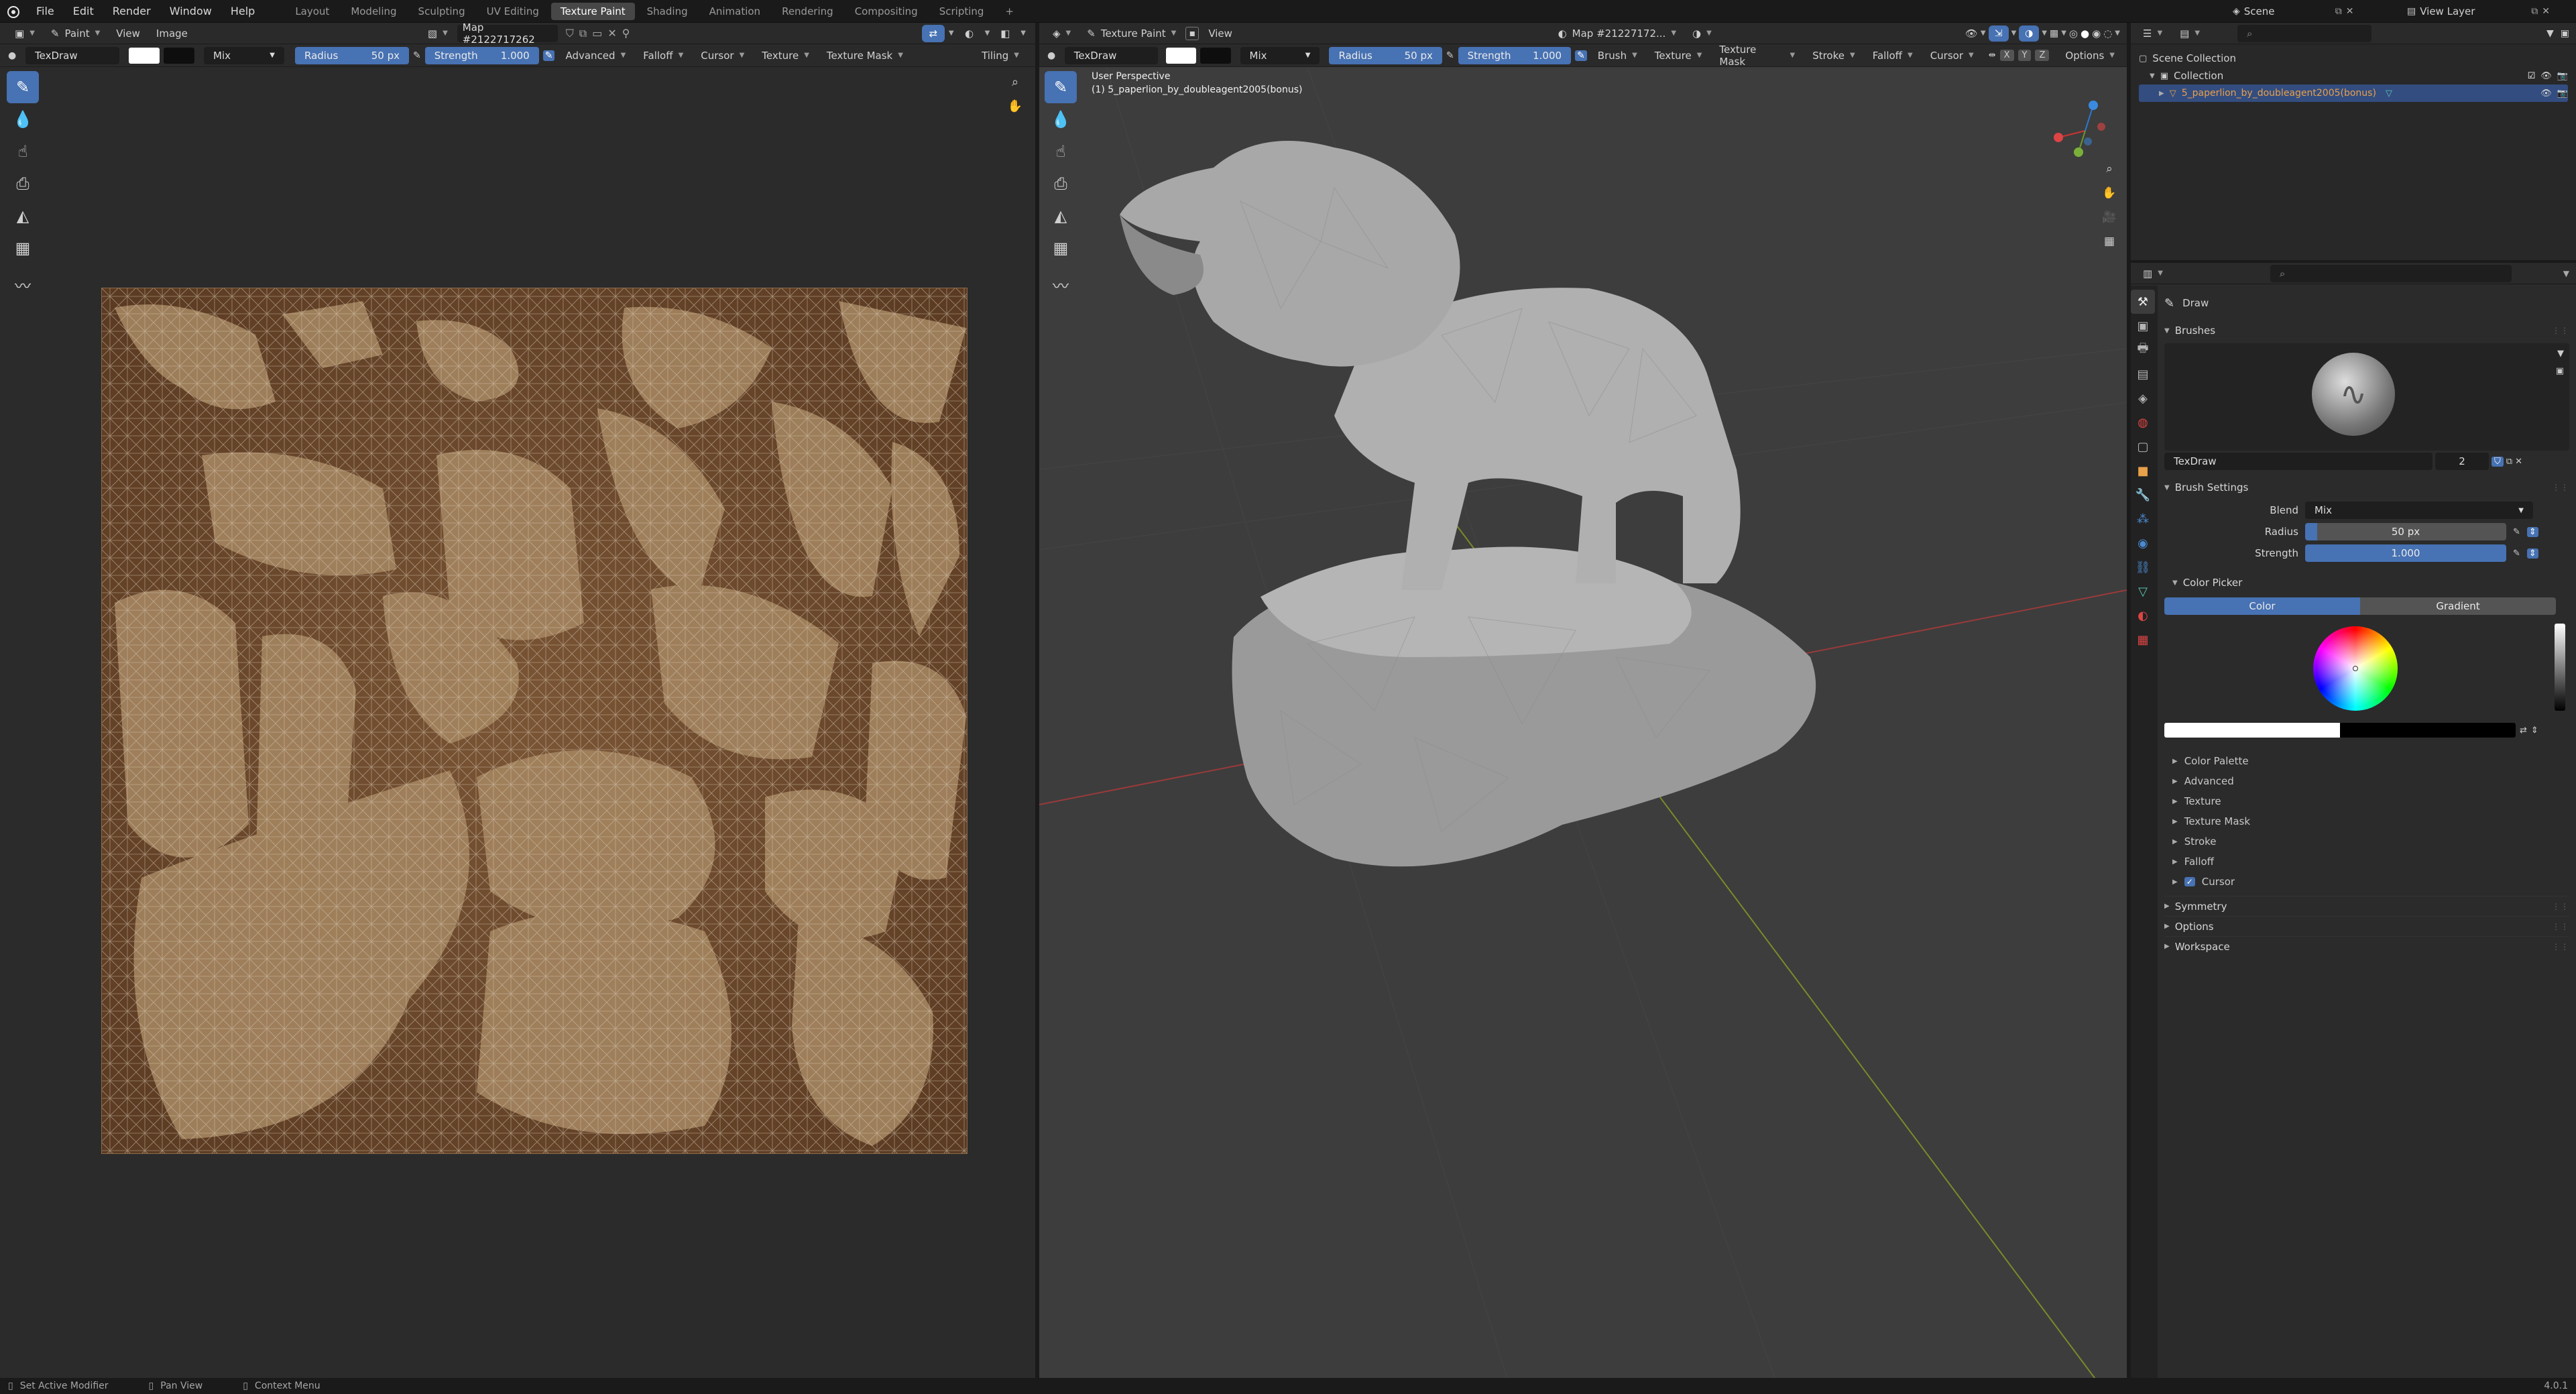 Image resolution: width=2576 pixels, height=1394 pixels. Describe the element at coordinates (2532, 553) in the screenshot. I see `properties-strength-unit-icon: ⇕` at that location.